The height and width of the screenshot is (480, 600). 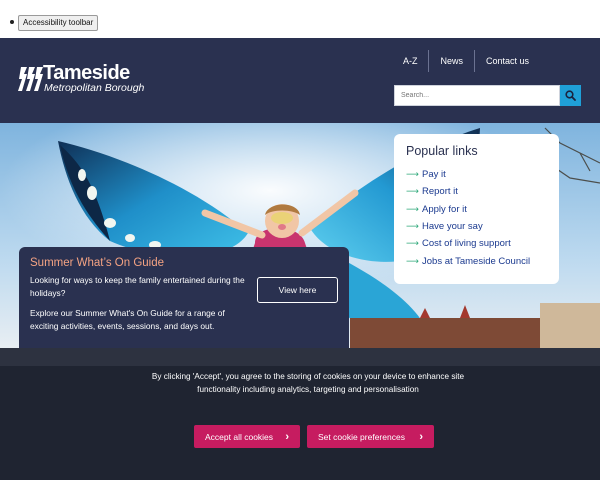 What do you see at coordinates (361, 436) in the screenshot?
I see `cookie-preferences-label: Set cookie preferences` at bounding box center [361, 436].